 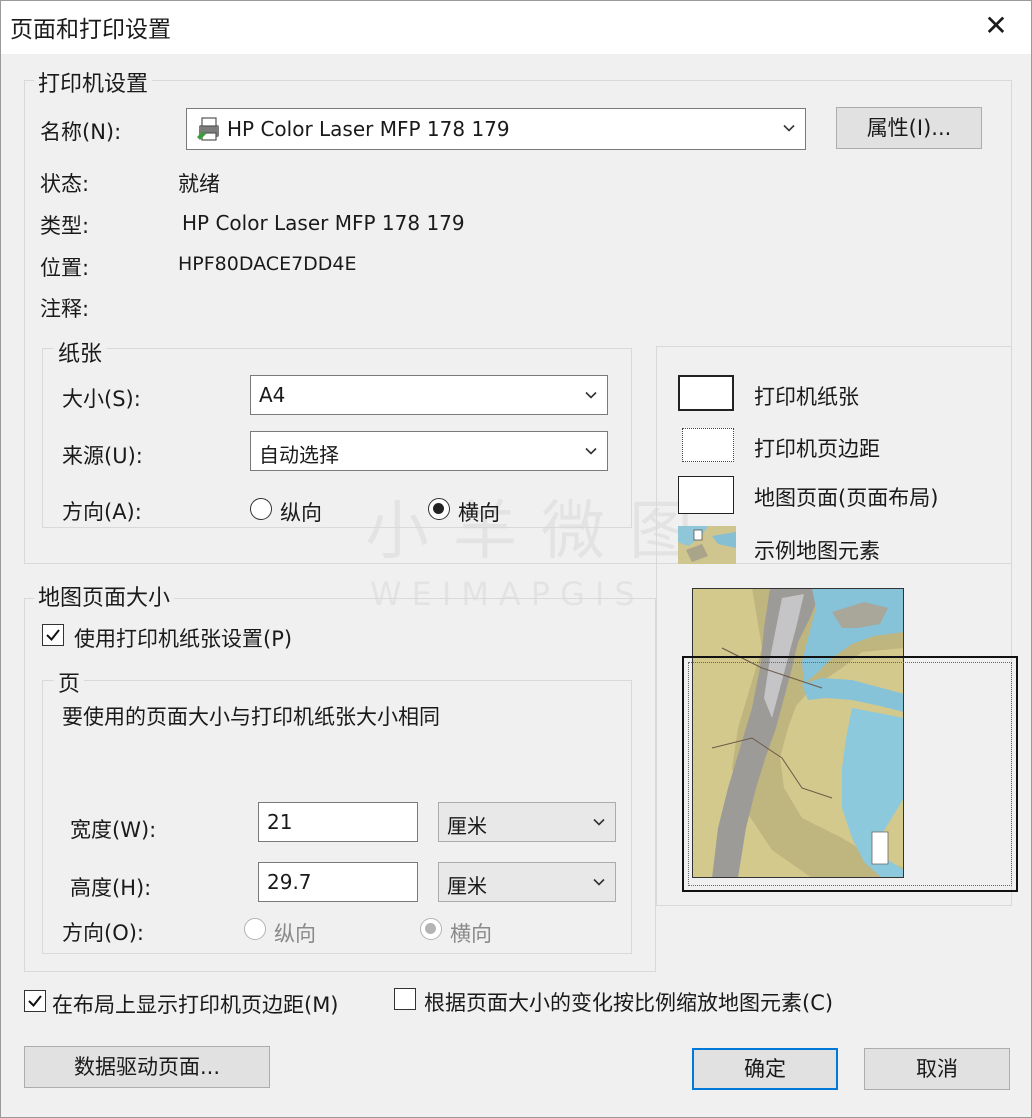 What do you see at coordinates (431, 929) in the screenshot?
I see `page-landscape-radio` at bounding box center [431, 929].